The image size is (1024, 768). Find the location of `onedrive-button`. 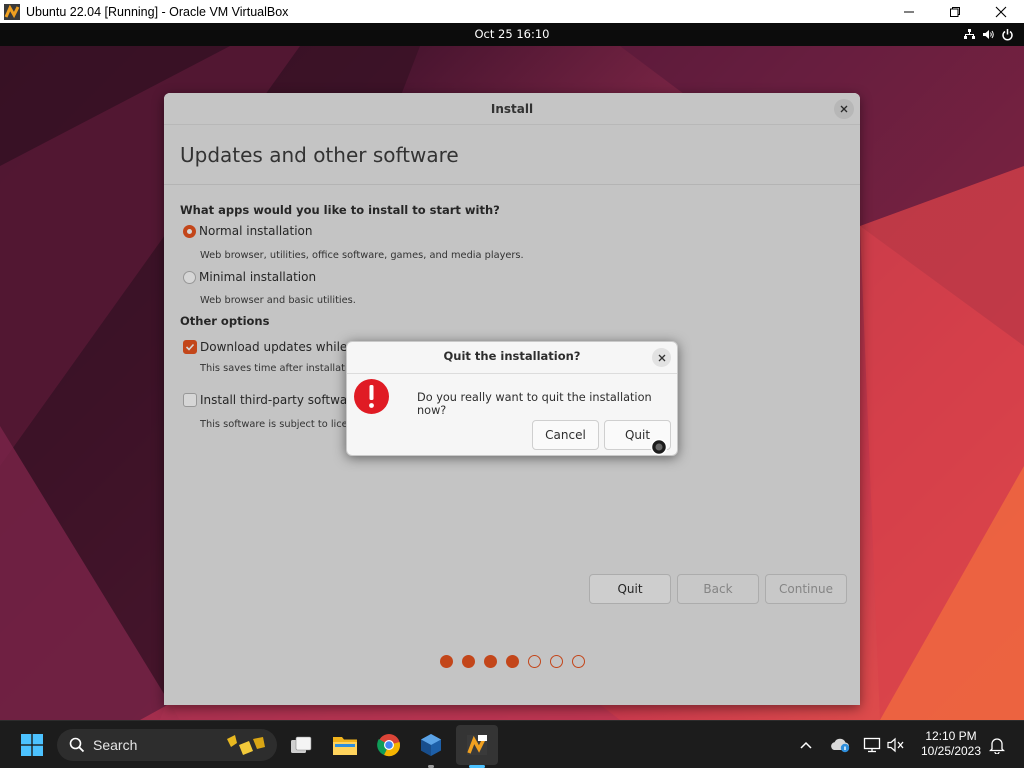

onedrive-button is located at coordinates (840, 745).